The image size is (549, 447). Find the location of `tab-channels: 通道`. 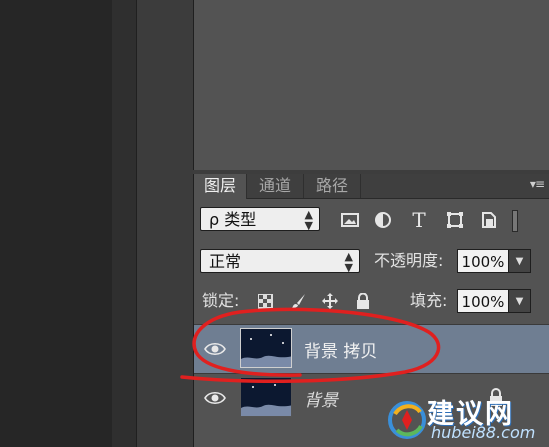

tab-channels: 通道 is located at coordinates (275, 186).